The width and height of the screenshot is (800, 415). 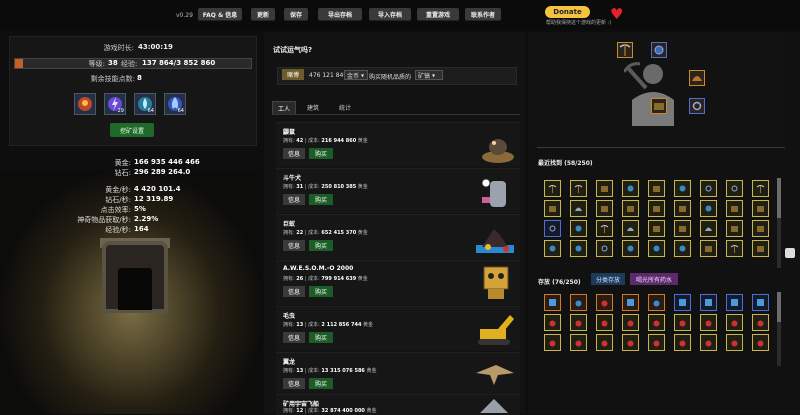 I want to click on equip-slot-helmet, so click(x=697, y=78).